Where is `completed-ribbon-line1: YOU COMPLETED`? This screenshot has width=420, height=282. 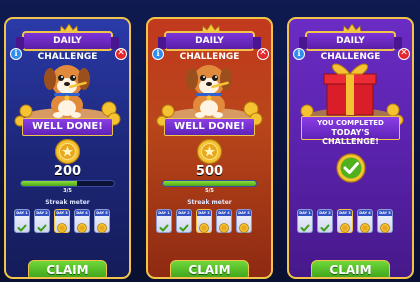
completed-ribbon-line1: YOU COMPLETED is located at coordinates (350, 123).